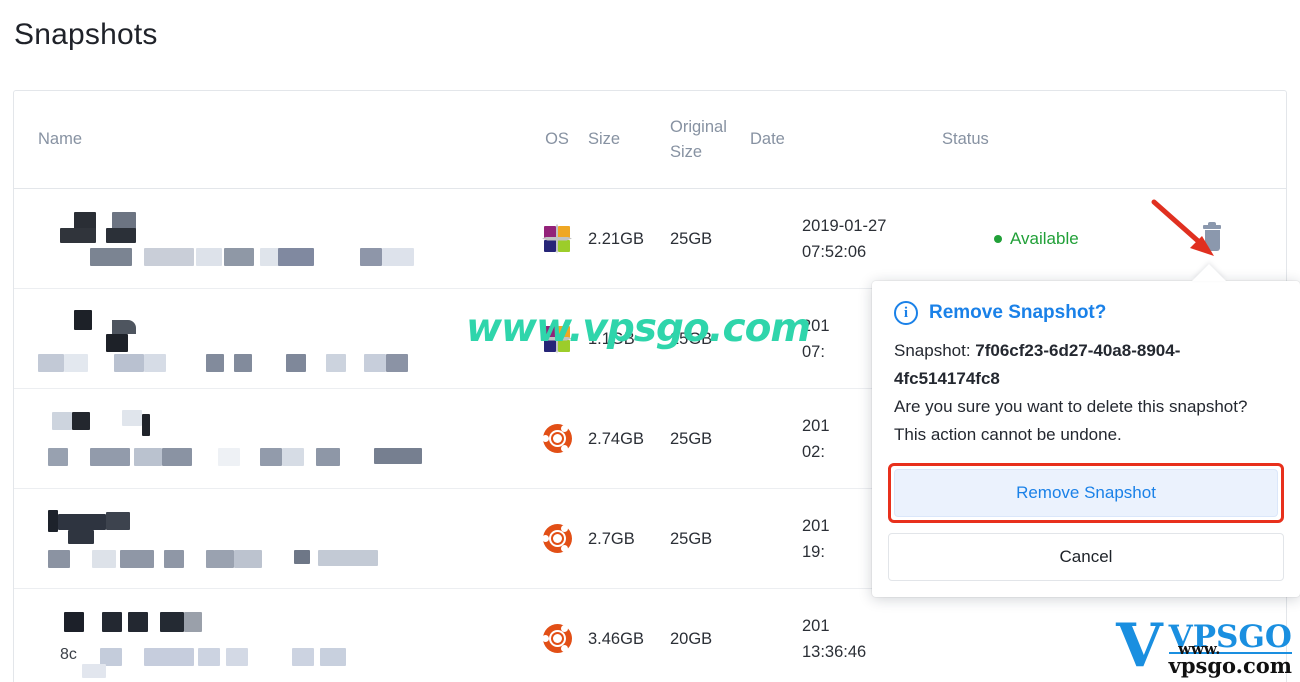 This screenshot has width=1300, height=682. Describe the element at coordinates (935, 350) in the screenshot. I see `dialog-snapshot-label: Snapshot:` at that location.